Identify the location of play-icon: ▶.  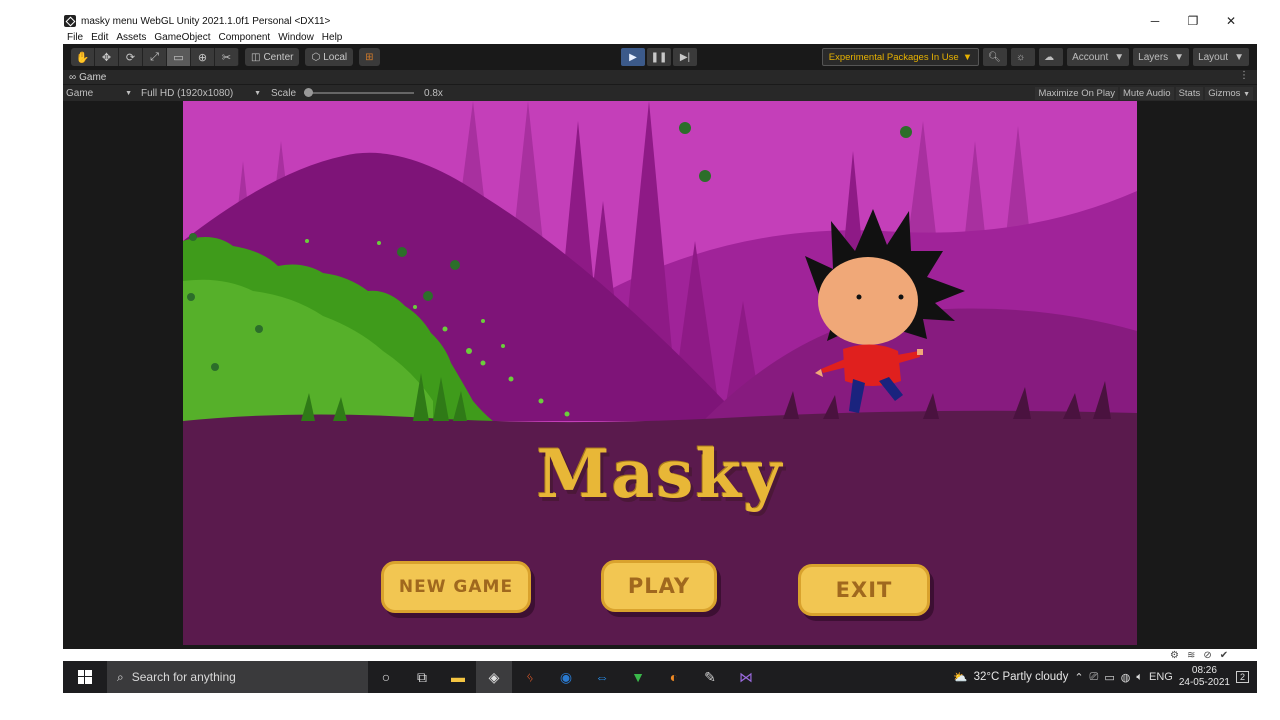
(633, 57).